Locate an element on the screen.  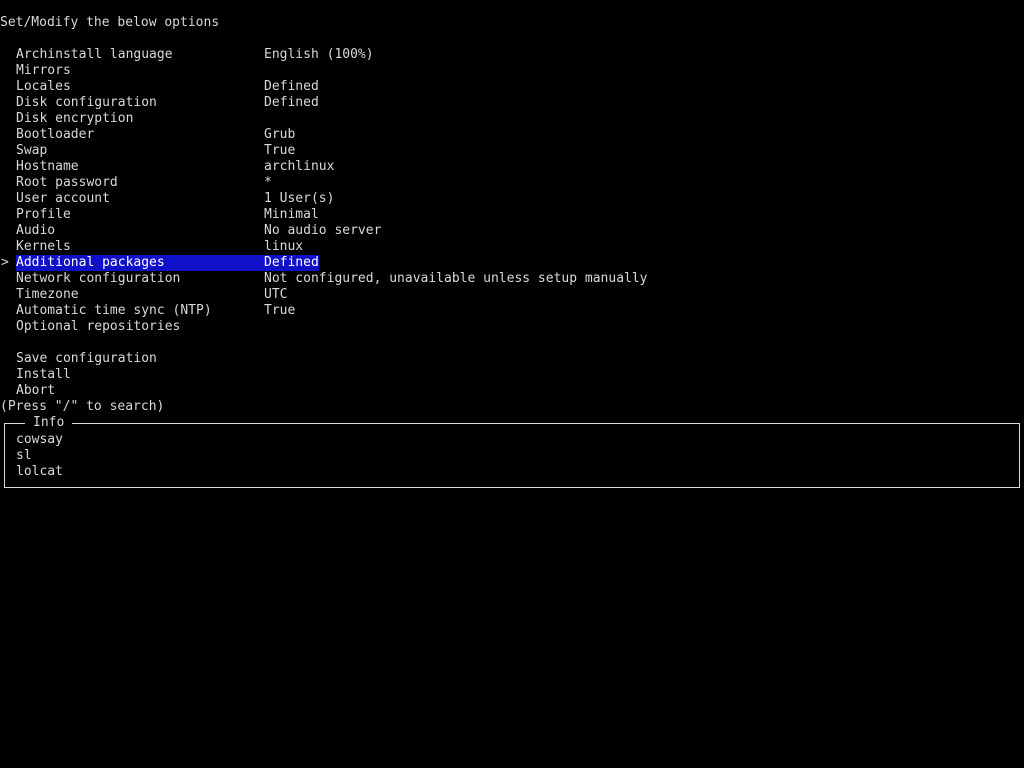
menu-item-label: Mirrors is located at coordinates (43, 70).